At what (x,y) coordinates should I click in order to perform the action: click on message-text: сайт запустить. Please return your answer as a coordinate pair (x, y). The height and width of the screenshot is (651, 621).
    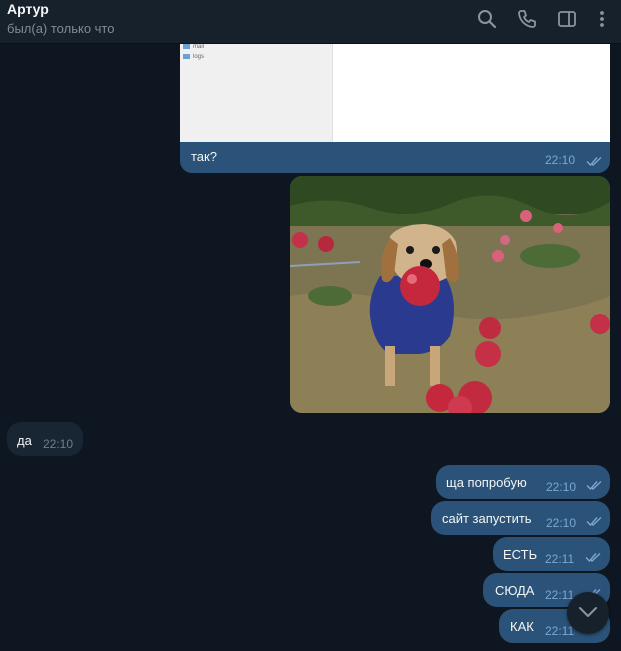
    Looking at the image, I should click on (487, 518).